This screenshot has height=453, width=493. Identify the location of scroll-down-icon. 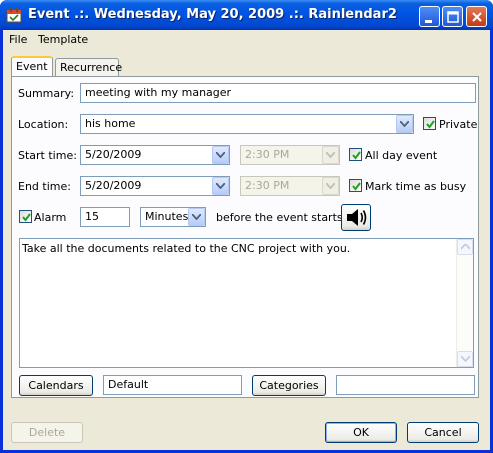
(465, 359).